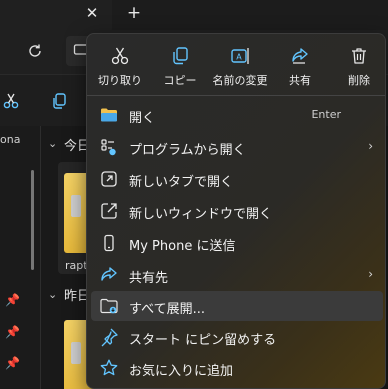 The height and width of the screenshot is (389, 388). I want to click on shortcut-hint: Enter, so click(326, 114).